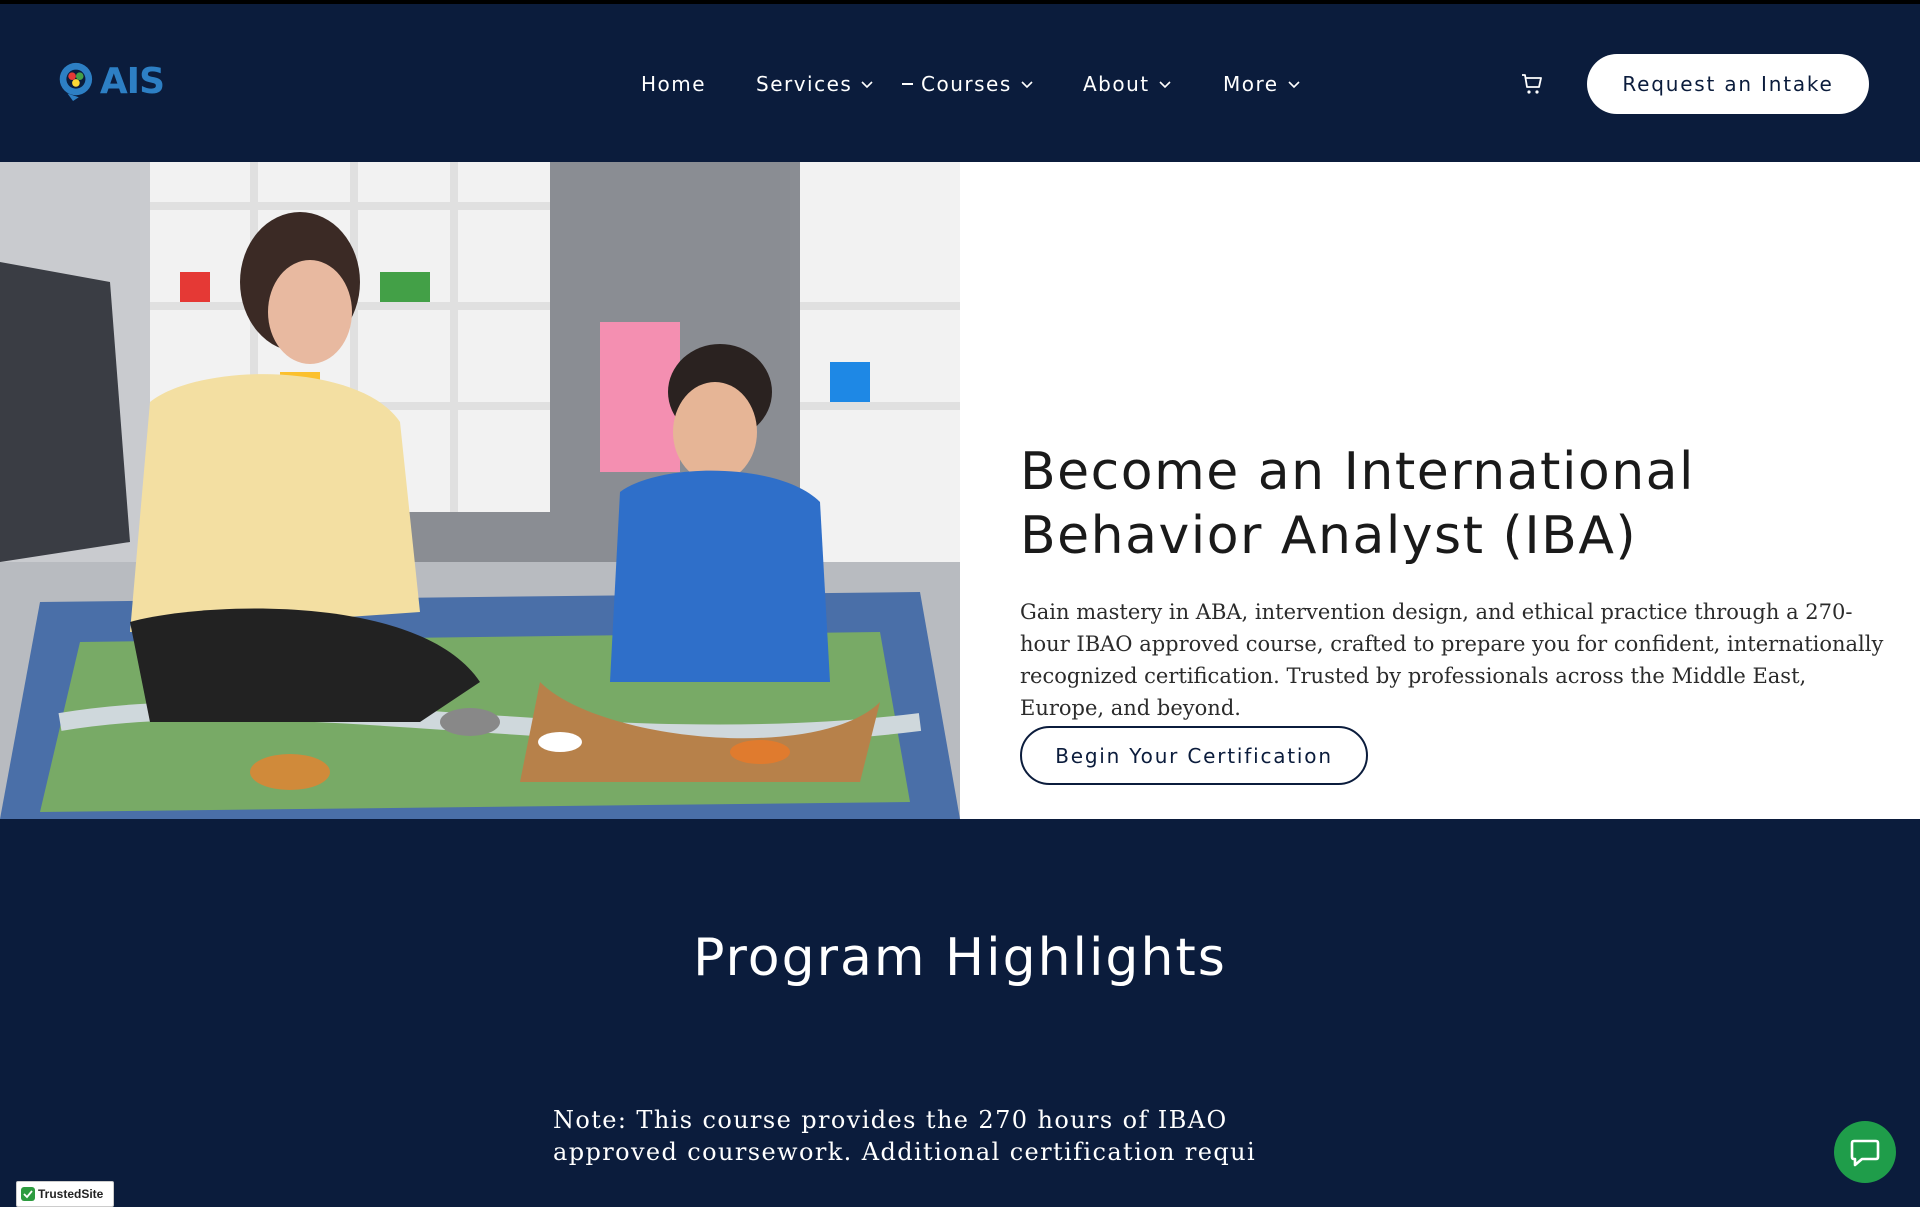  What do you see at coordinates (1116, 84) in the screenshot?
I see `nav-about-label: About` at bounding box center [1116, 84].